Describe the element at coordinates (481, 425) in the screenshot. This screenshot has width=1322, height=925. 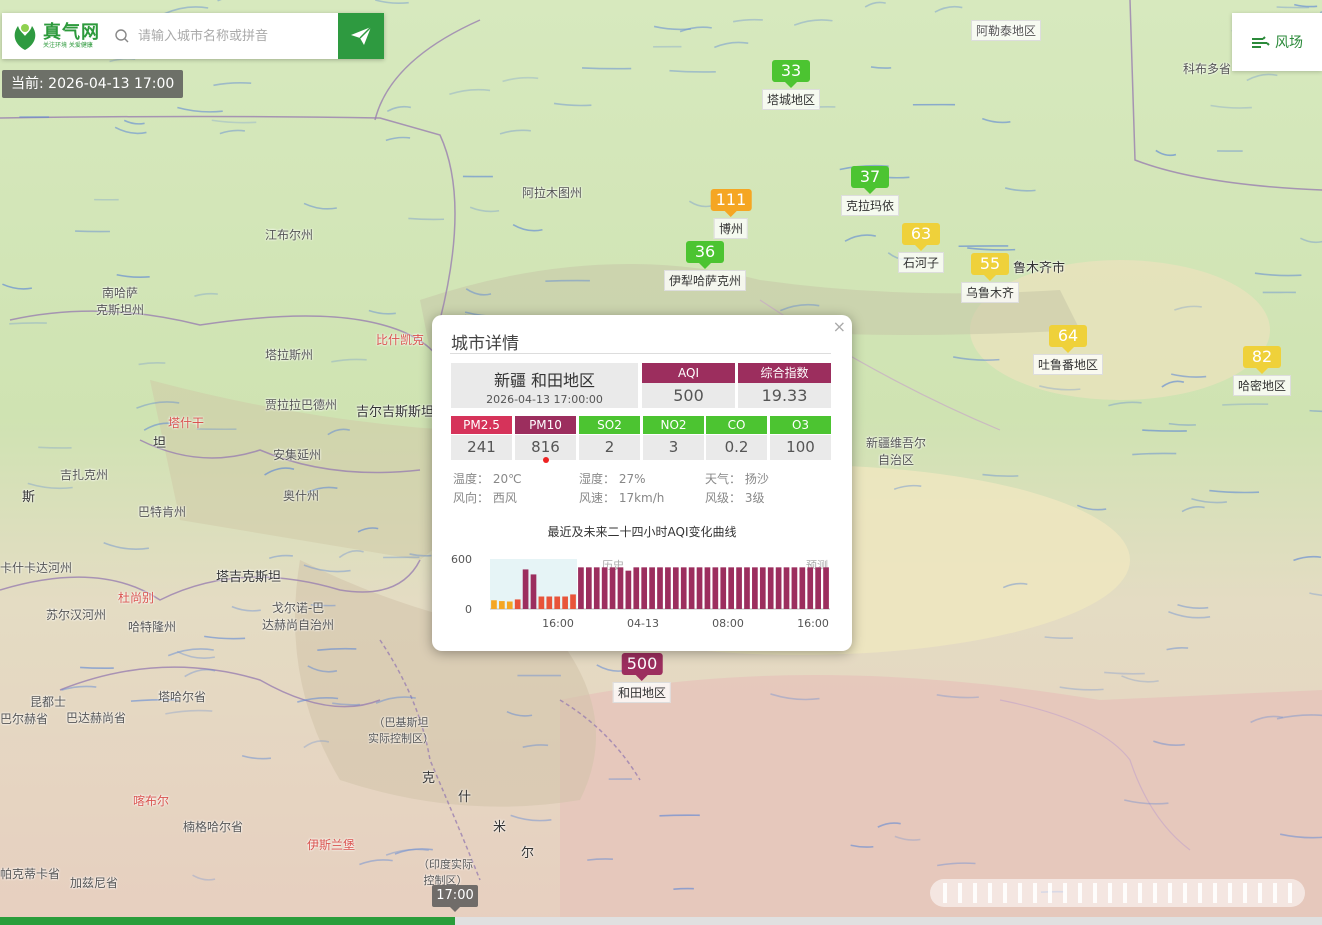
I see `pollutant-name: PM2.5` at that location.